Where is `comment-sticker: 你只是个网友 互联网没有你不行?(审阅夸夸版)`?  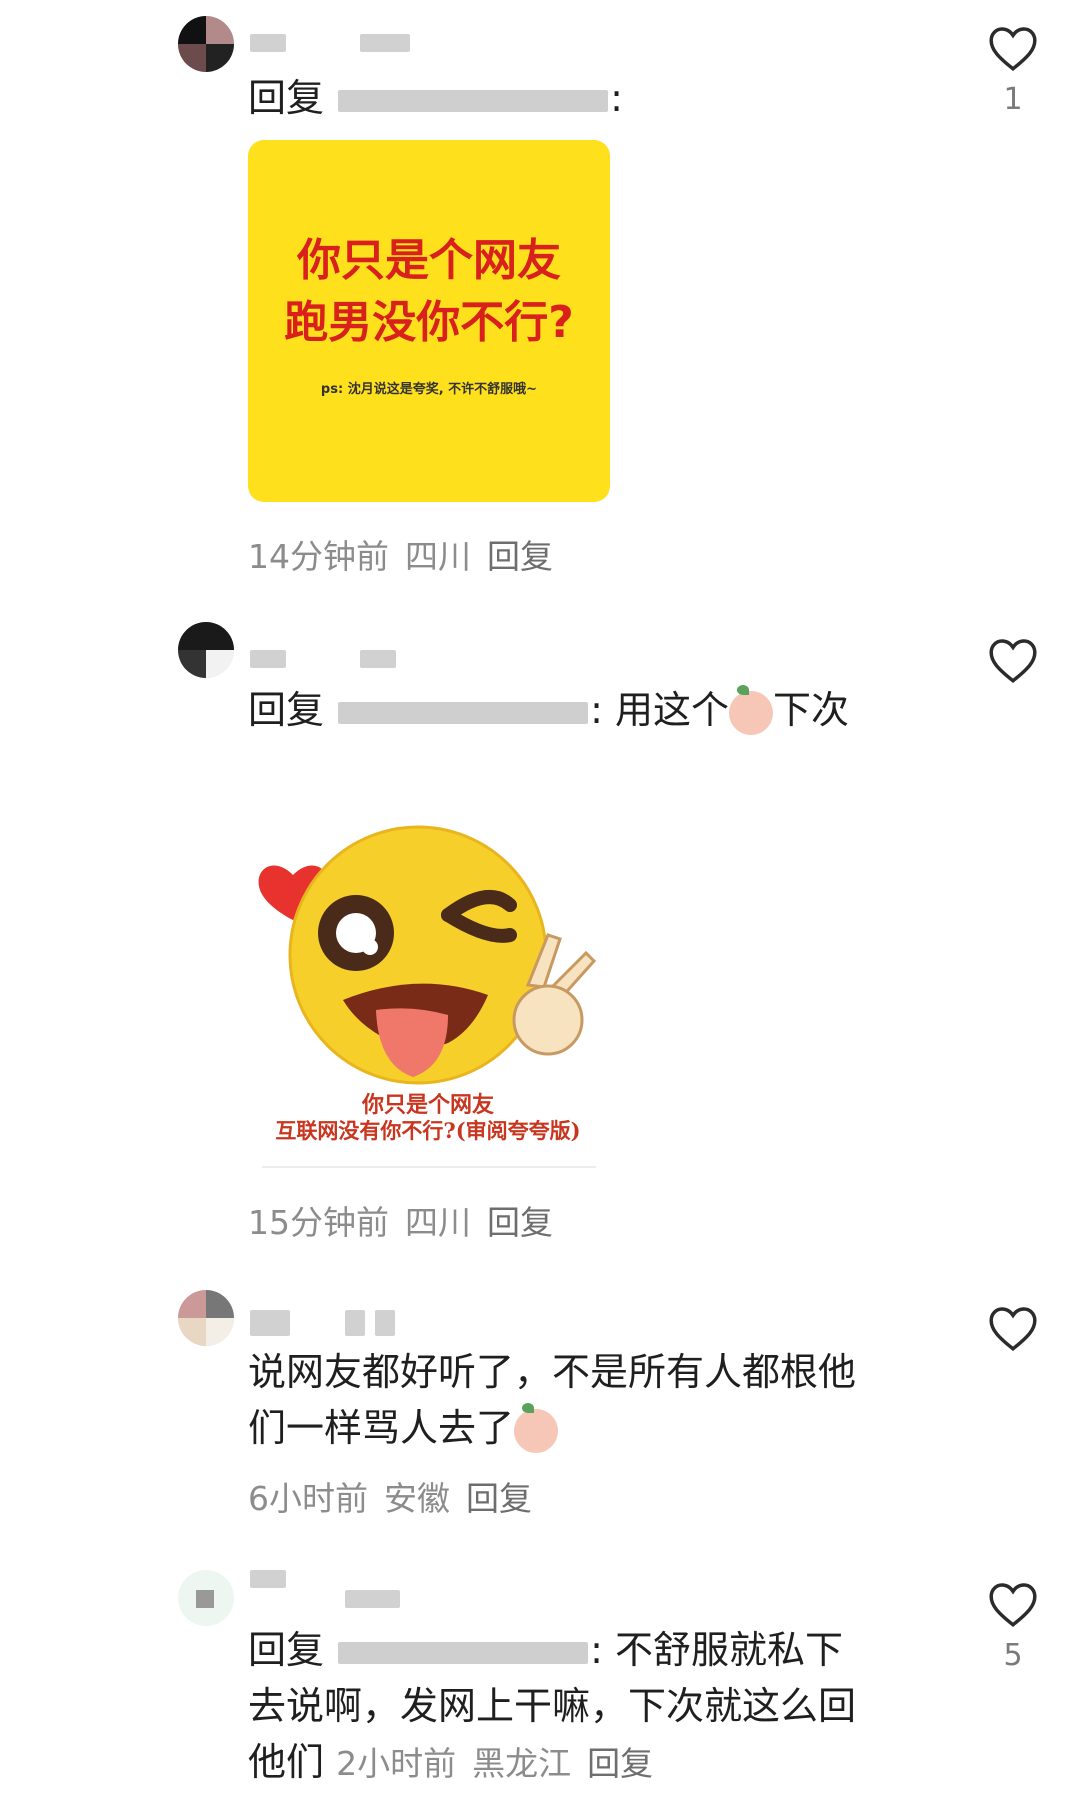
comment-sticker: 你只是个网友 互联网没有你不行?(审阅夸夸版) is located at coordinates (428, 987).